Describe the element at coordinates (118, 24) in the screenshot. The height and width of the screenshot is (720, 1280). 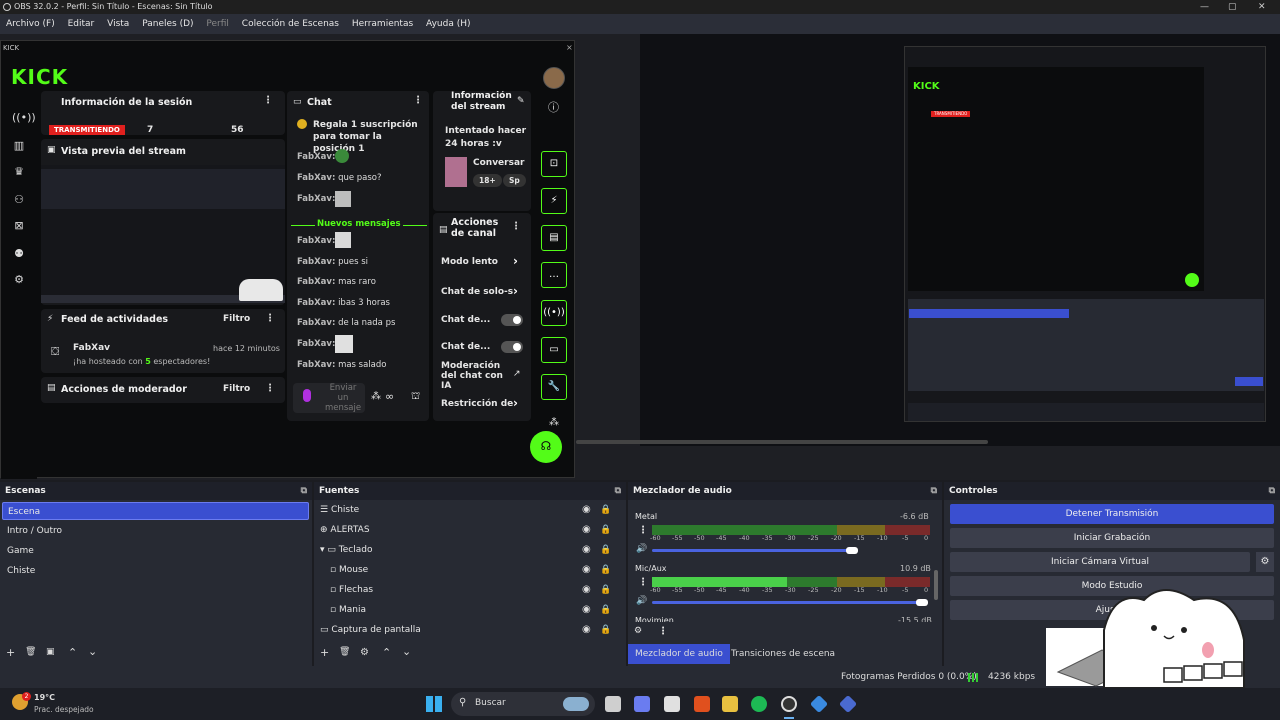
I see `menu-vista: Vista` at that location.